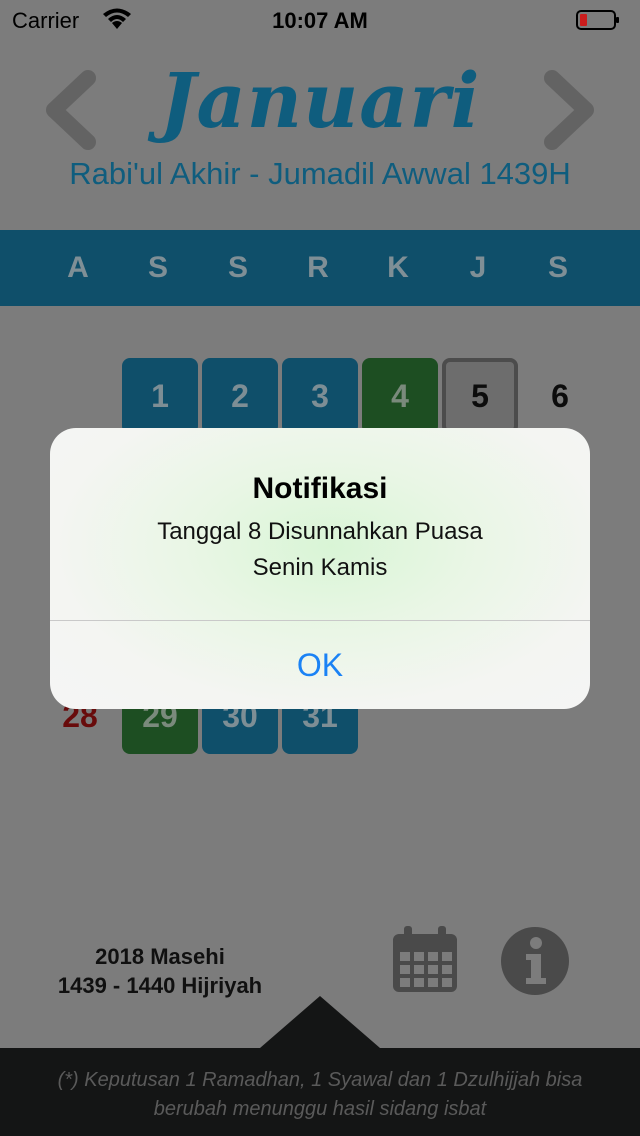 The height and width of the screenshot is (1136, 640). What do you see at coordinates (240, 396) in the screenshot?
I see `day-cell: 2` at bounding box center [240, 396].